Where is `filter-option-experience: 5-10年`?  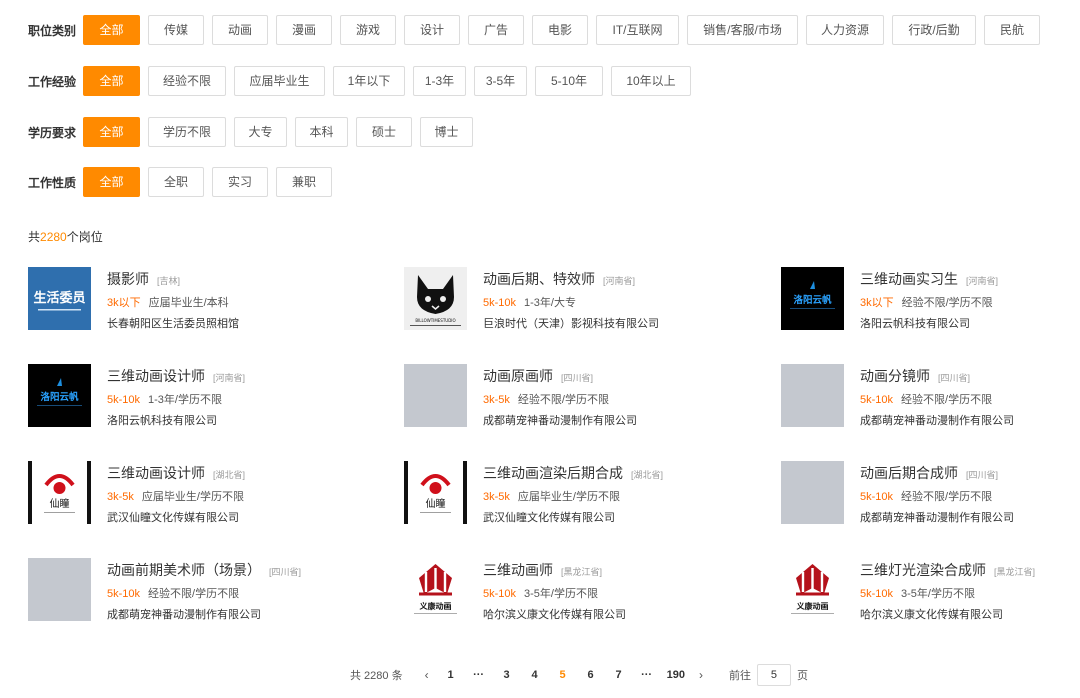 filter-option-experience: 5-10年 is located at coordinates (569, 81).